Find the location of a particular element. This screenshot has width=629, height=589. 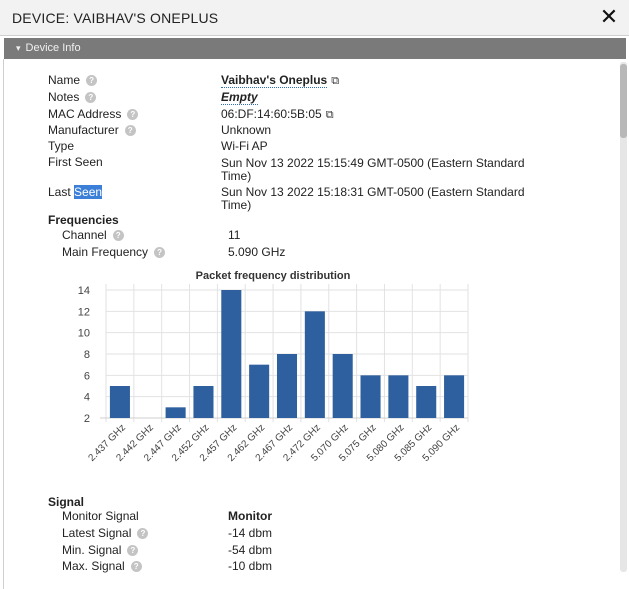

mac-value: 06:DF:14:60:5B:05 is located at coordinates (271, 114).